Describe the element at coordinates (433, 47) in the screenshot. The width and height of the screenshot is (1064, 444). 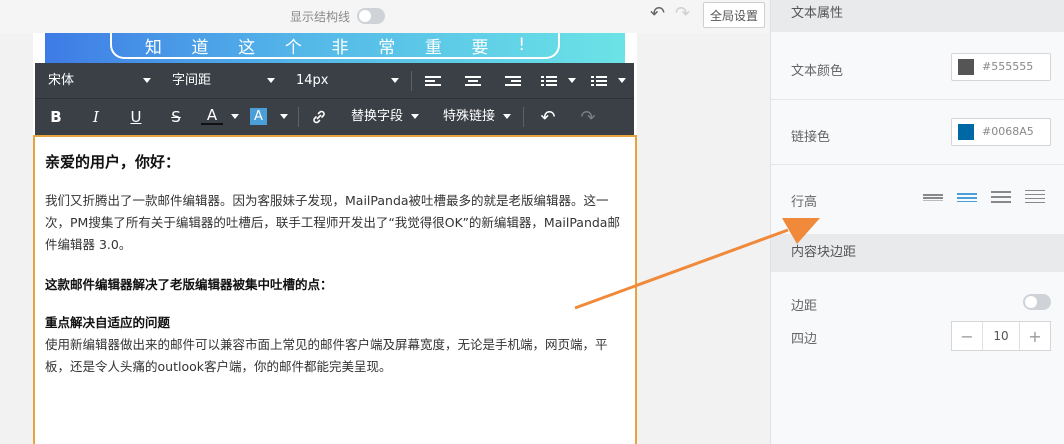
I see `banner-char: 重` at that location.